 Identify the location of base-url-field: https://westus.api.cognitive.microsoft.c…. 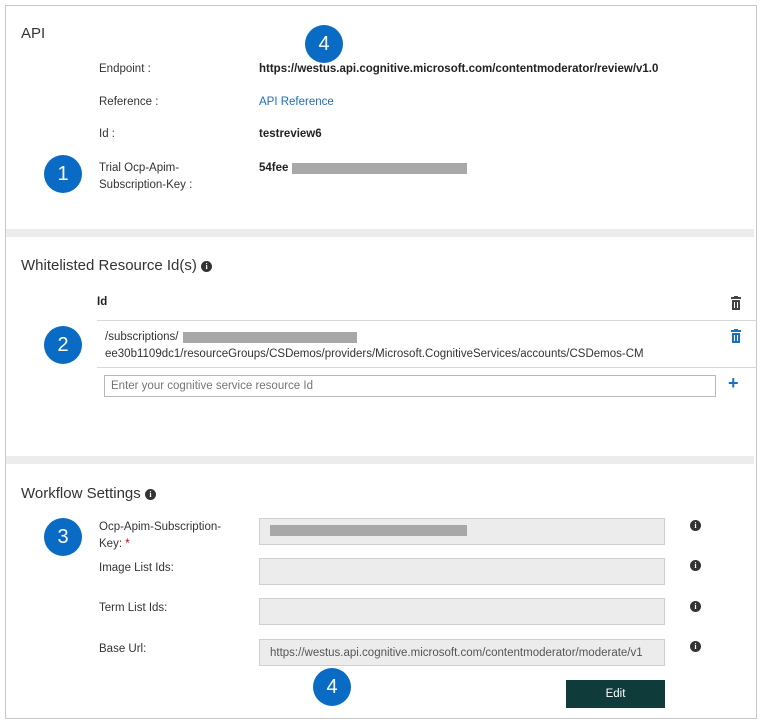
(462, 652).